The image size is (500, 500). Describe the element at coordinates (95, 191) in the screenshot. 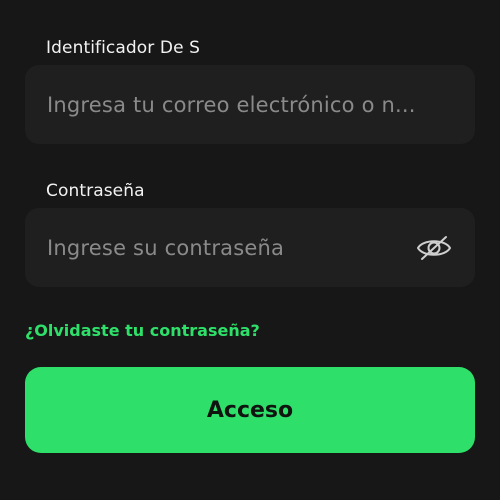

I see `password-label: Contraseña` at that location.